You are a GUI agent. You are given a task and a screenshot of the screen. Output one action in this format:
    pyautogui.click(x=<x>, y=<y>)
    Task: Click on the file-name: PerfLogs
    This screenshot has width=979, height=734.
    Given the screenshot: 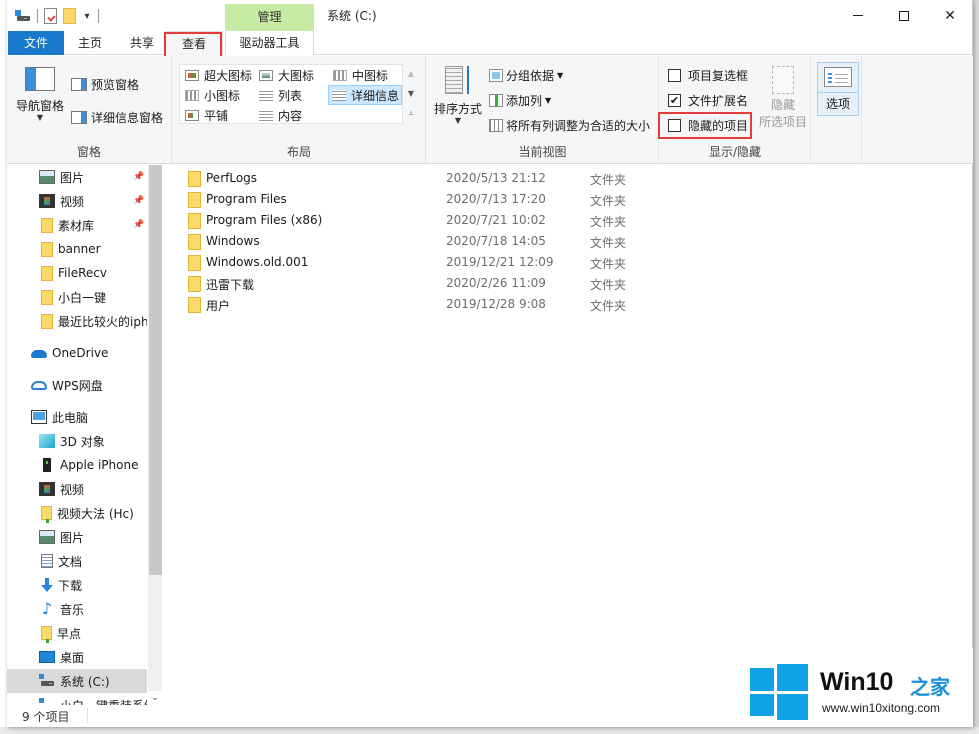 What is the action you would take?
    pyautogui.click(x=232, y=178)
    